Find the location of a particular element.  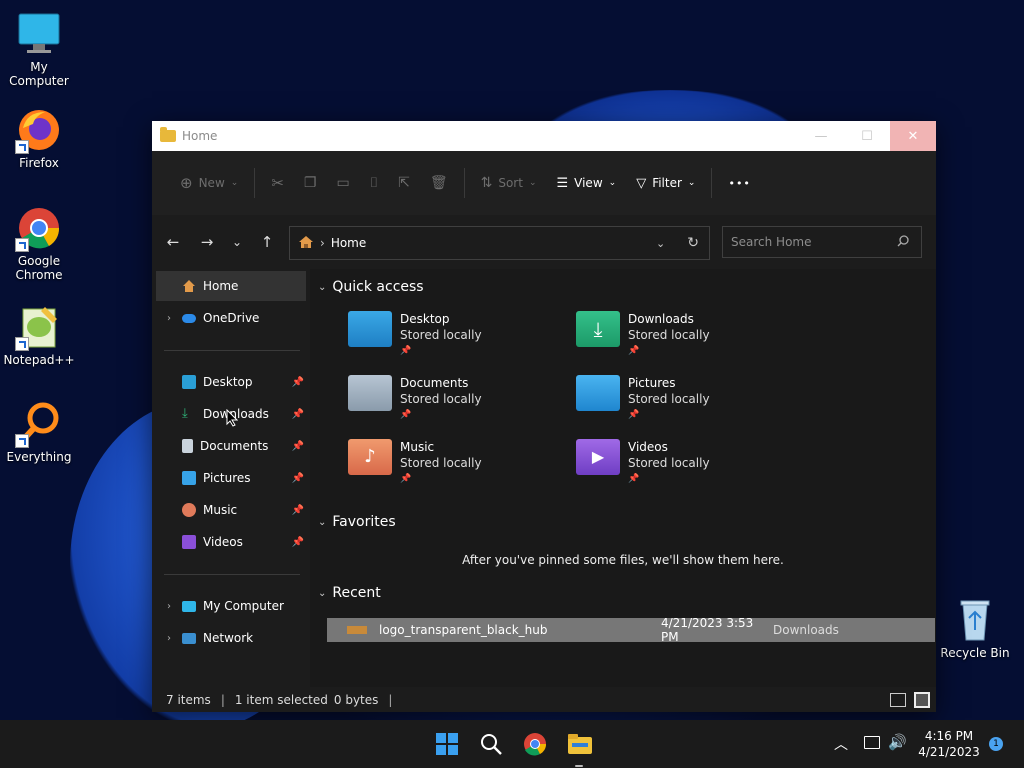

shortcut-arrow-icon is located at coordinates (22, 147).